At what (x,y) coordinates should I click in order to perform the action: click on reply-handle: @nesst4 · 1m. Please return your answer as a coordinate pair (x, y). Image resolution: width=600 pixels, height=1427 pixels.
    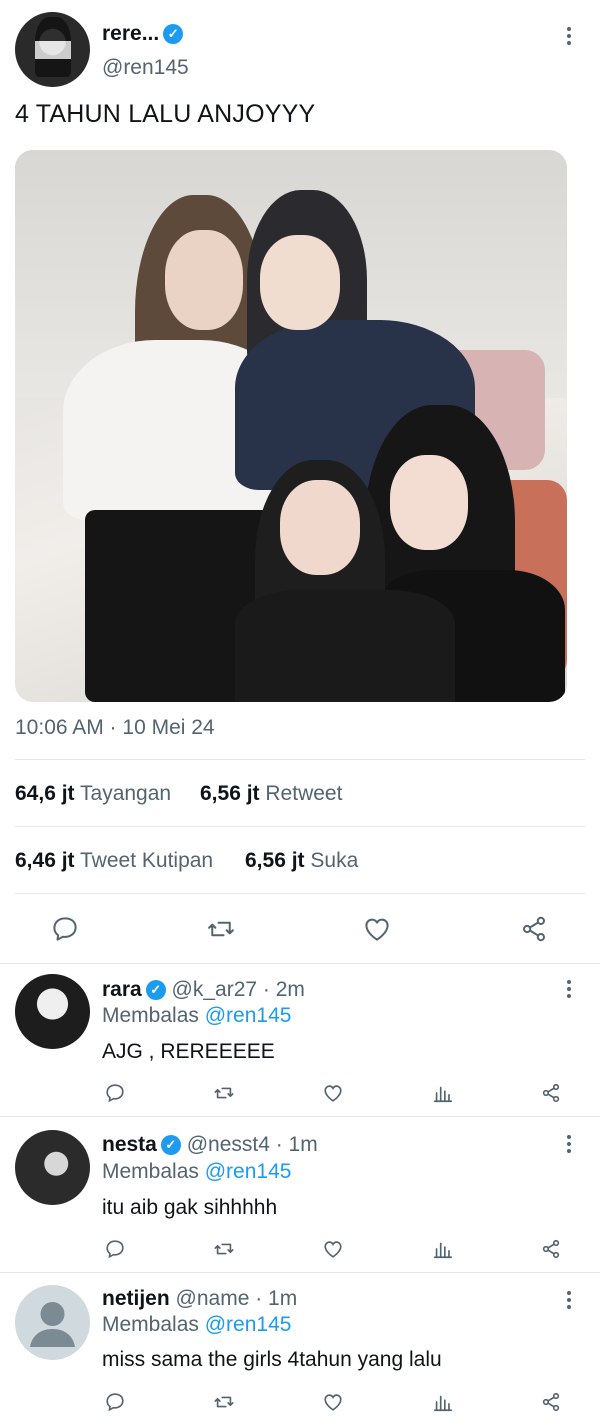
    Looking at the image, I should click on (252, 1144).